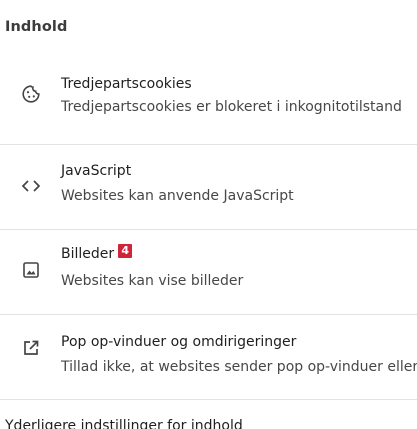  I want to click on code-icon, so click(31, 186).